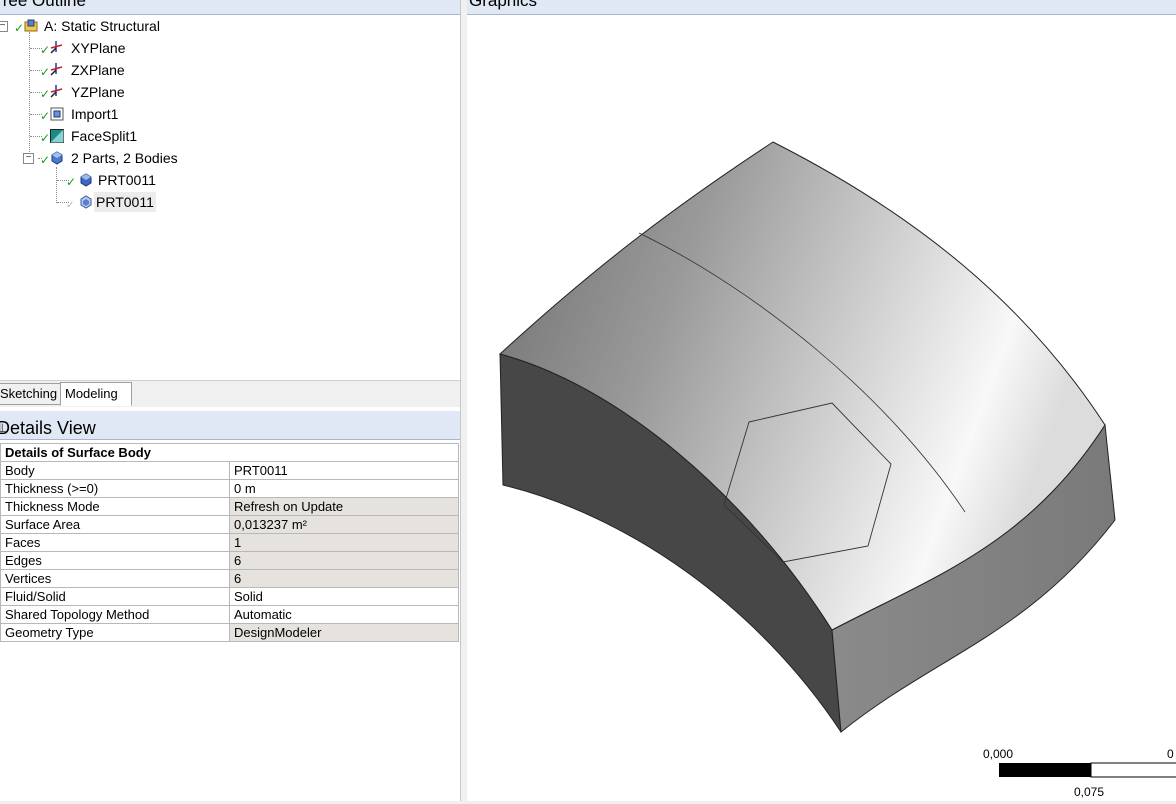 The height and width of the screenshot is (804, 1176). I want to click on tree-item-label: ZXPlane, so click(98, 70).